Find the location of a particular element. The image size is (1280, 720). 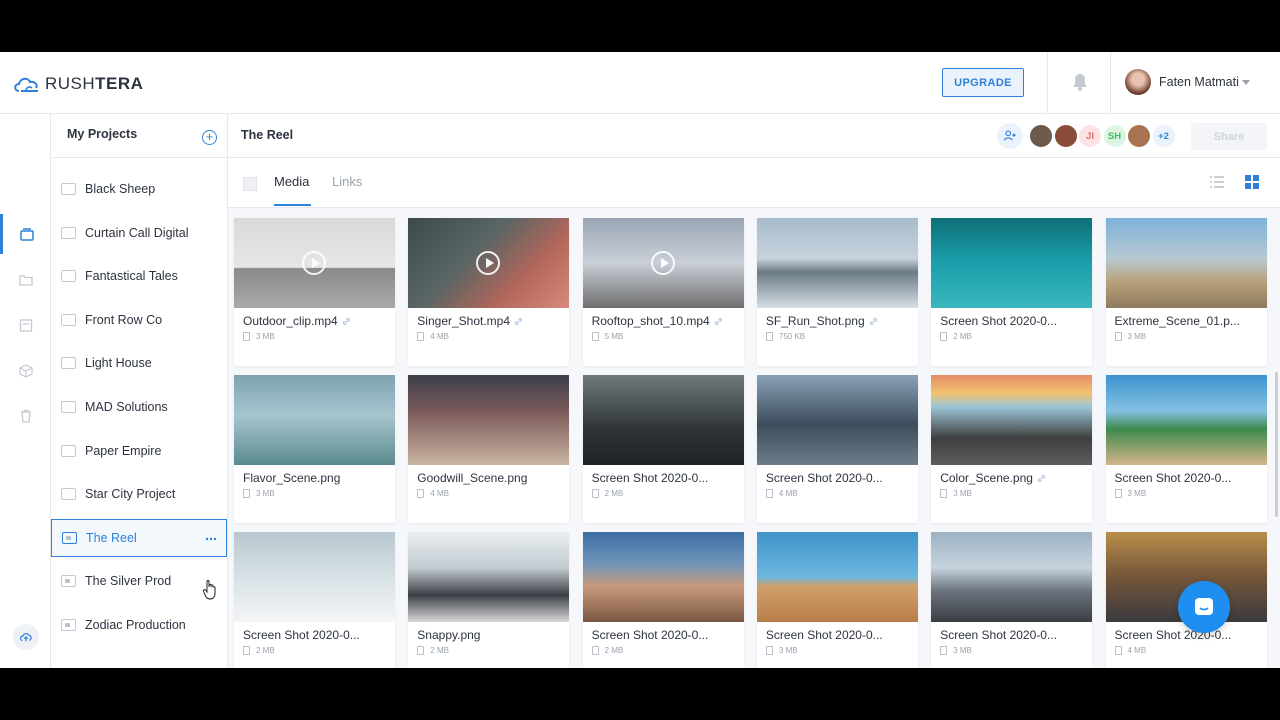

cloud-logo-icon is located at coordinates (26, 84).